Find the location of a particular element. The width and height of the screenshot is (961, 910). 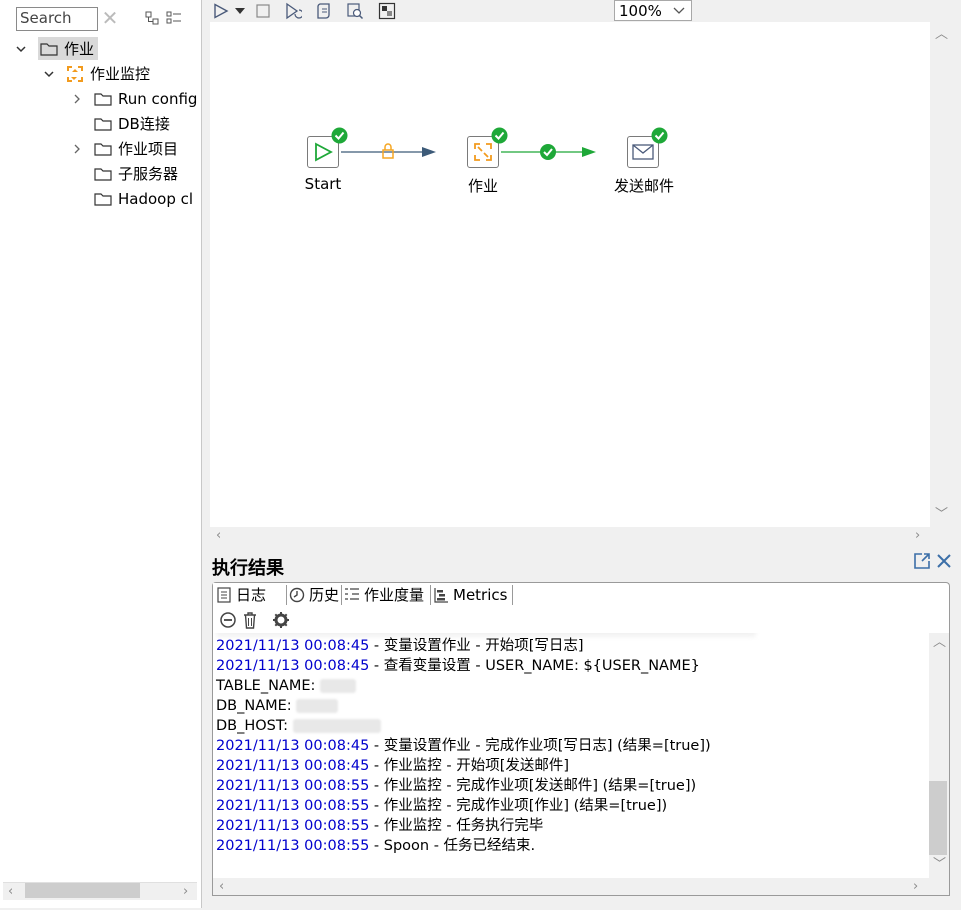

explore-db-button is located at coordinates (387, 11).